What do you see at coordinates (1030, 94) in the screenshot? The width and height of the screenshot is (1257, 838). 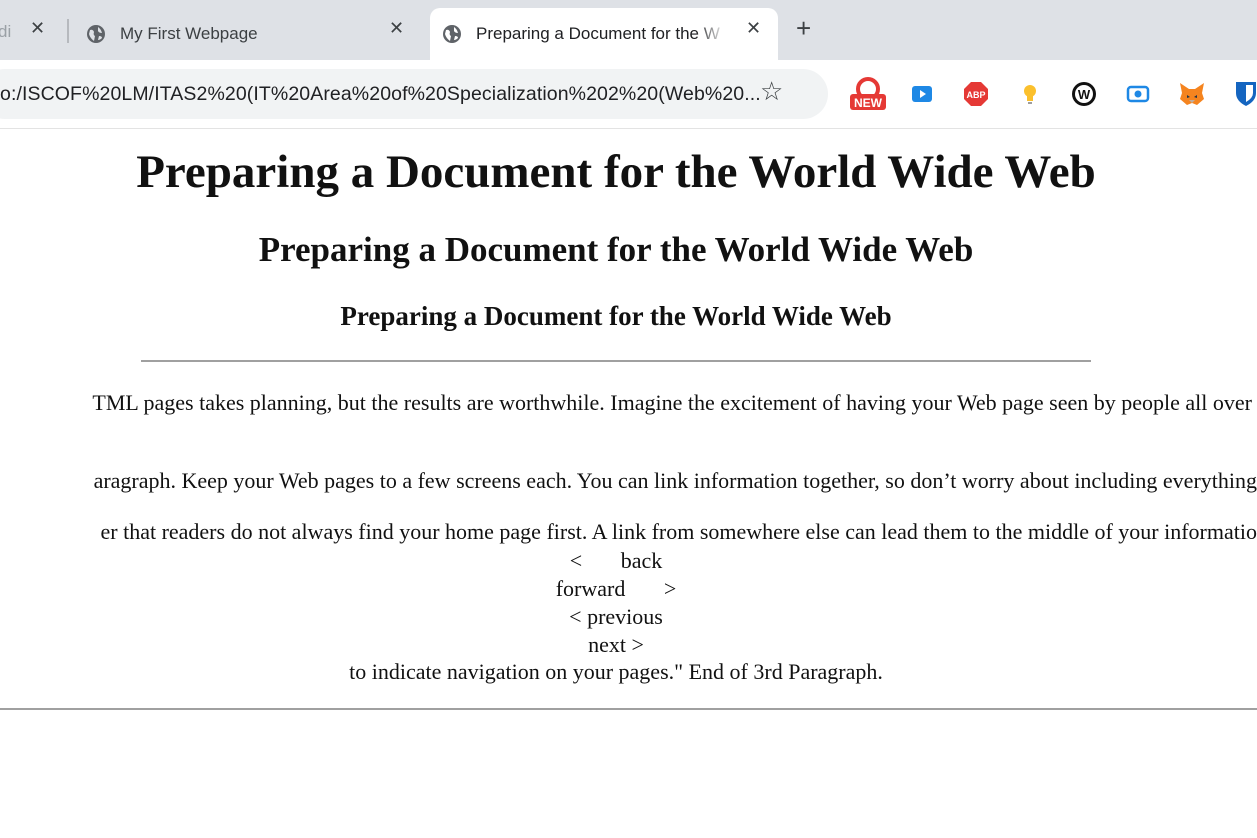 I see `lightbulb-extension-icon` at bounding box center [1030, 94].